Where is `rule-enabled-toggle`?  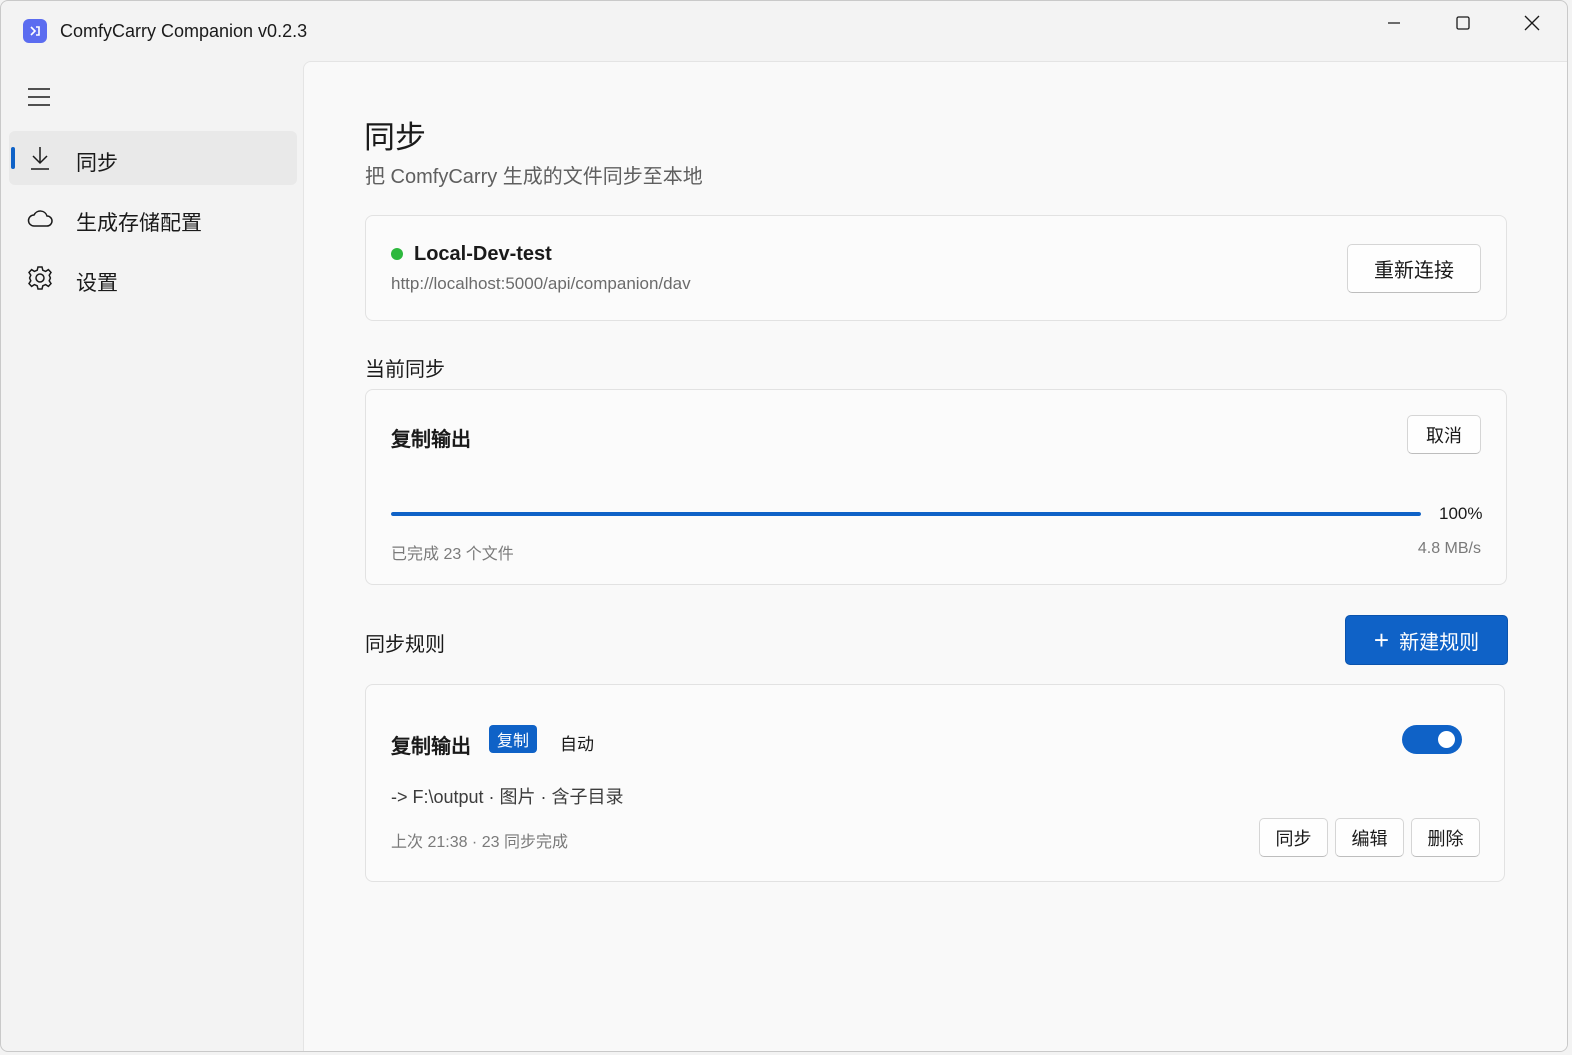
rule-enabled-toggle is located at coordinates (1432, 739).